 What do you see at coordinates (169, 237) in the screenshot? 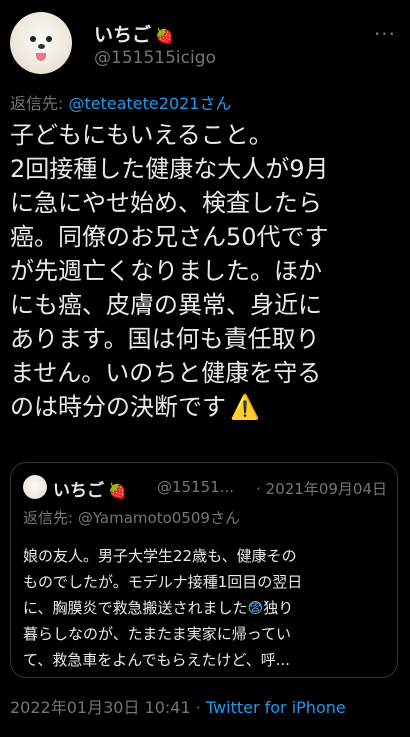
I see `tweet-line: 癌。同僚のお兄さん50代です` at bounding box center [169, 237].